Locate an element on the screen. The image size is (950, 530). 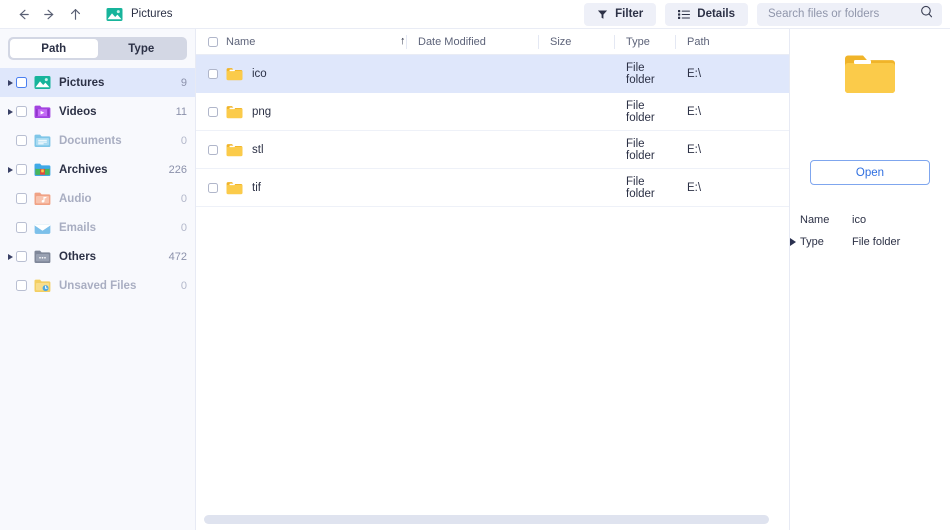
unsaved-files-icon is located at coordinates (42, 285).